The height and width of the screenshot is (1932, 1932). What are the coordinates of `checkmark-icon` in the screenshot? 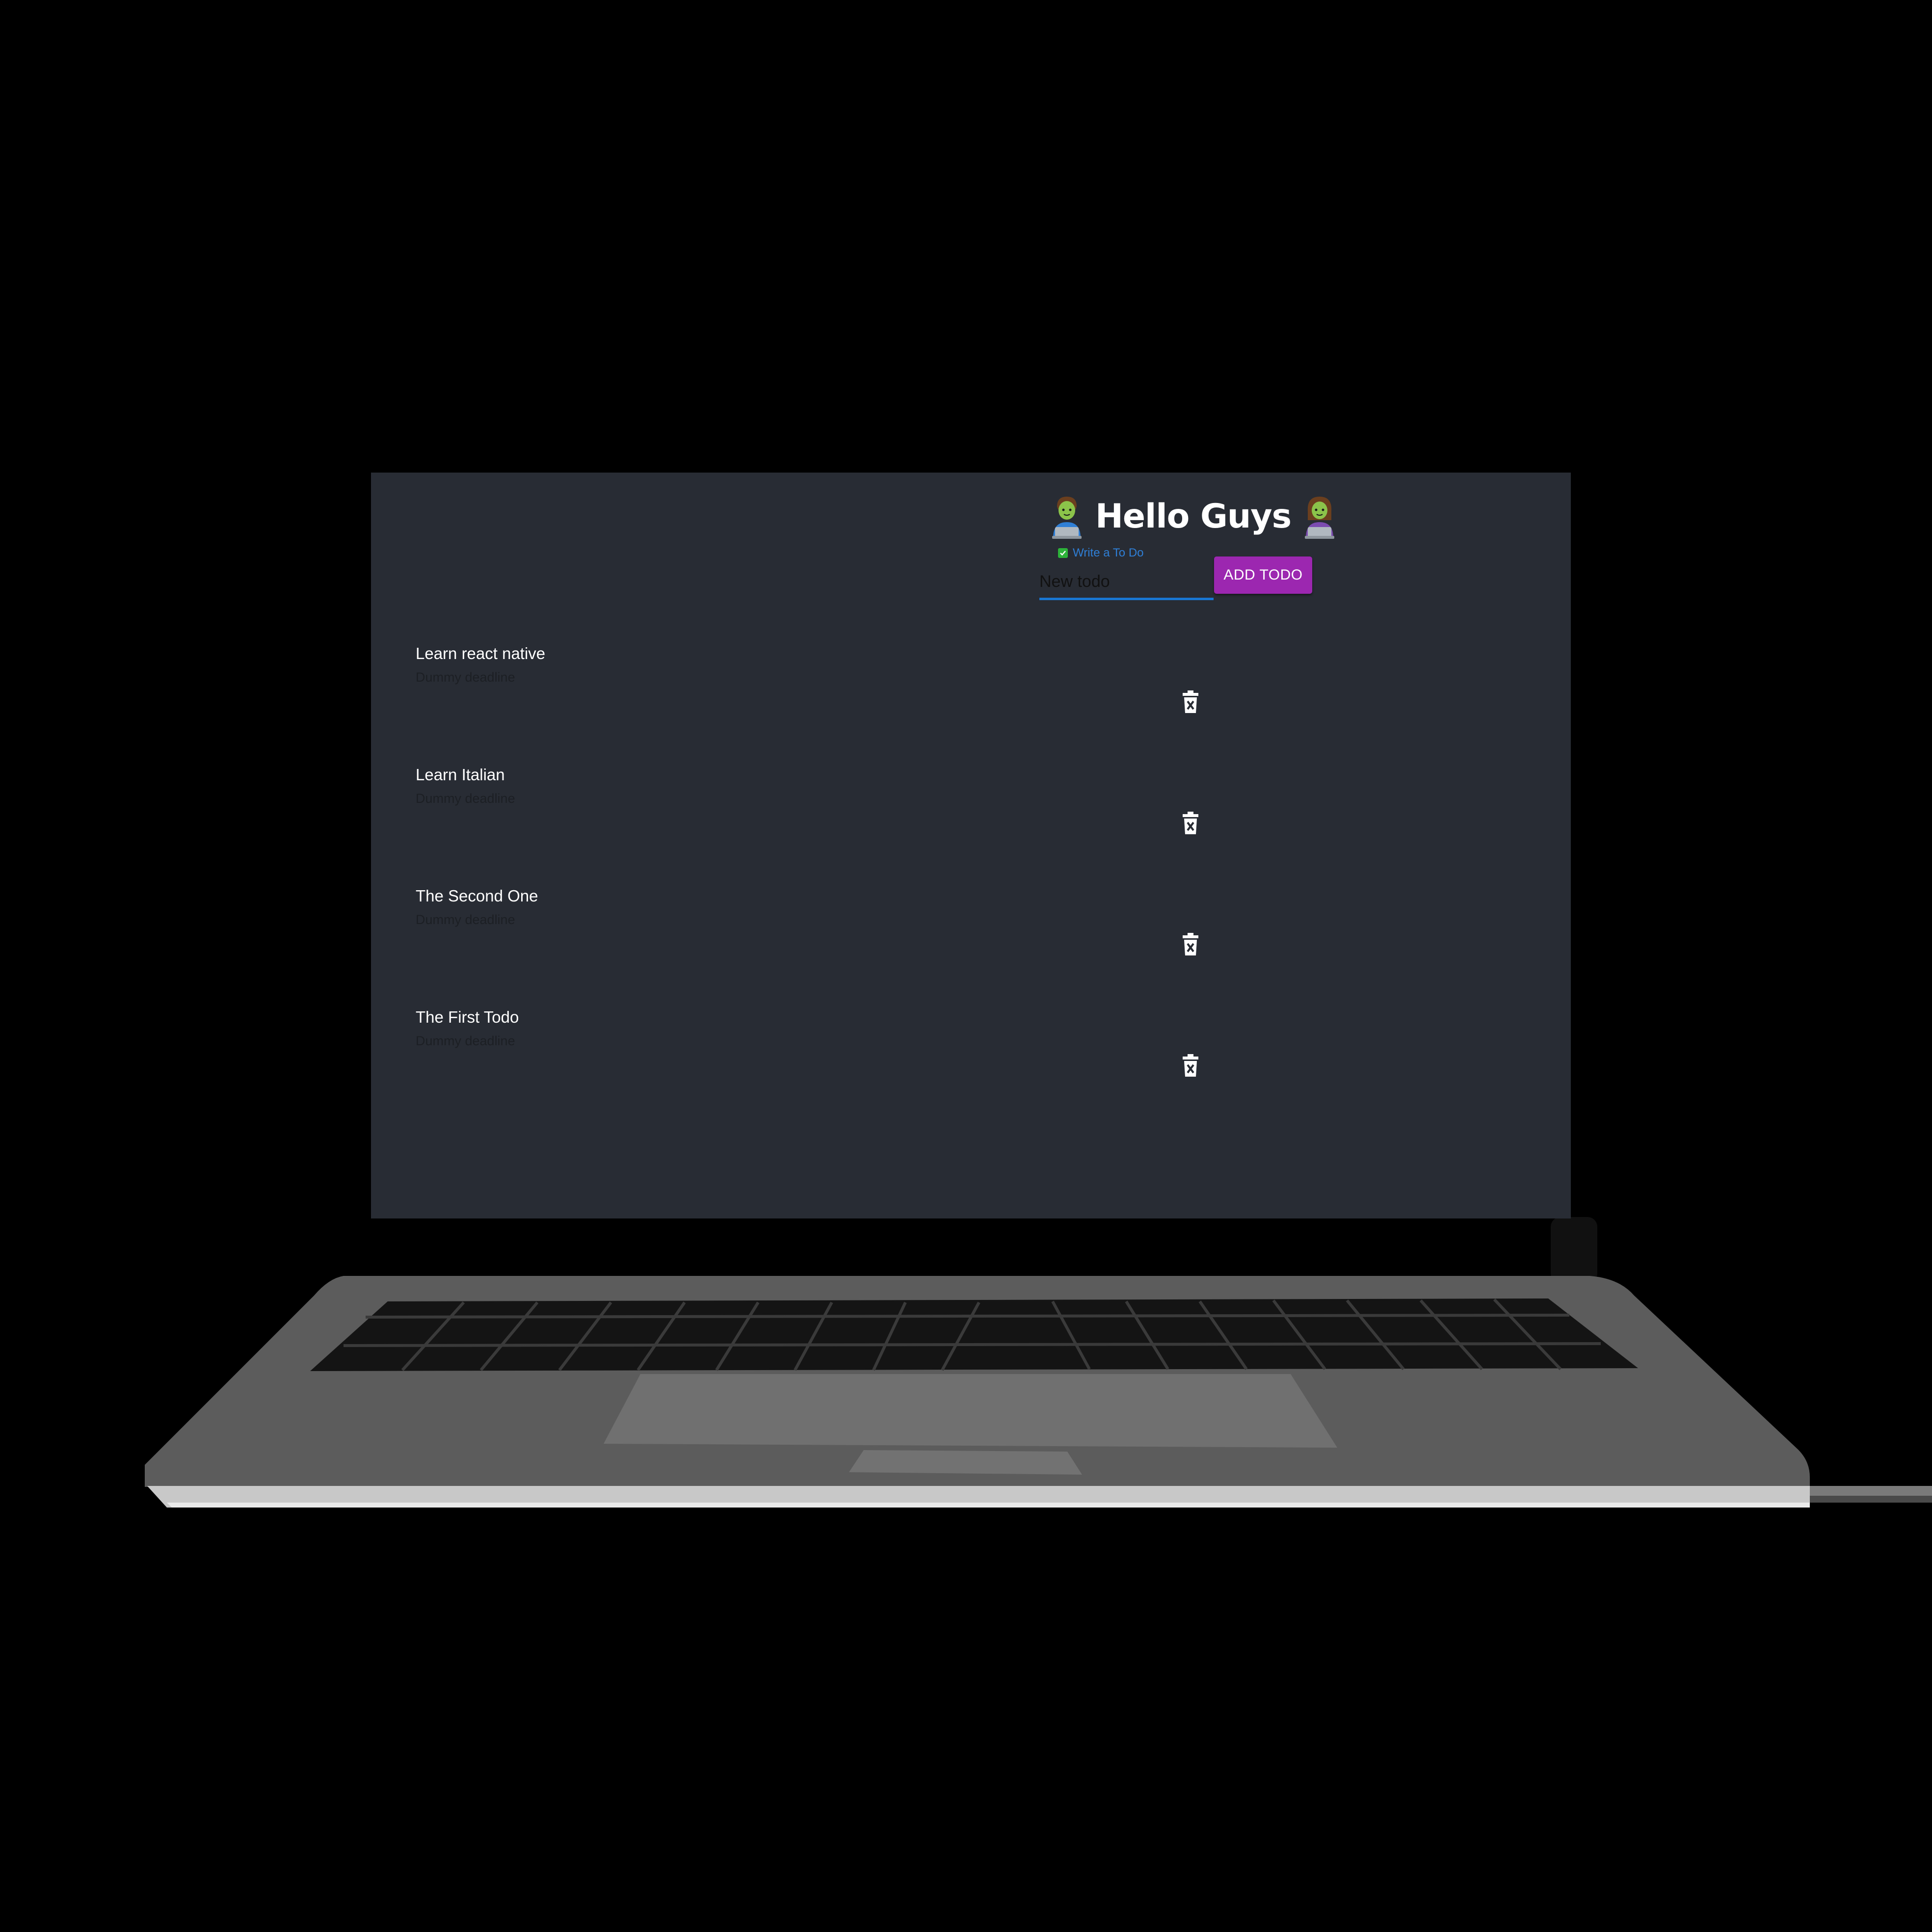 It's located at (1063, 553).